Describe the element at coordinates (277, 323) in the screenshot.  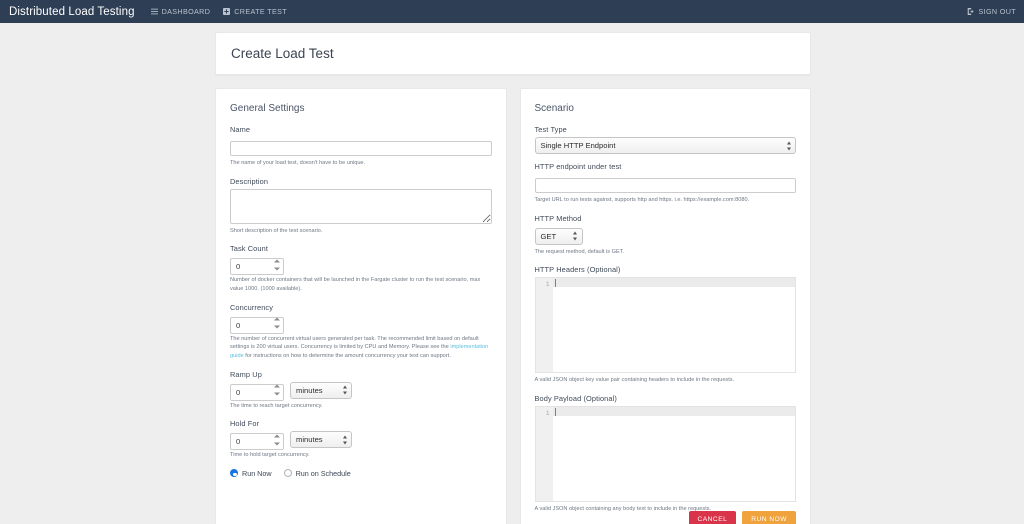
I see `concurrency-spin-icon` at that location.